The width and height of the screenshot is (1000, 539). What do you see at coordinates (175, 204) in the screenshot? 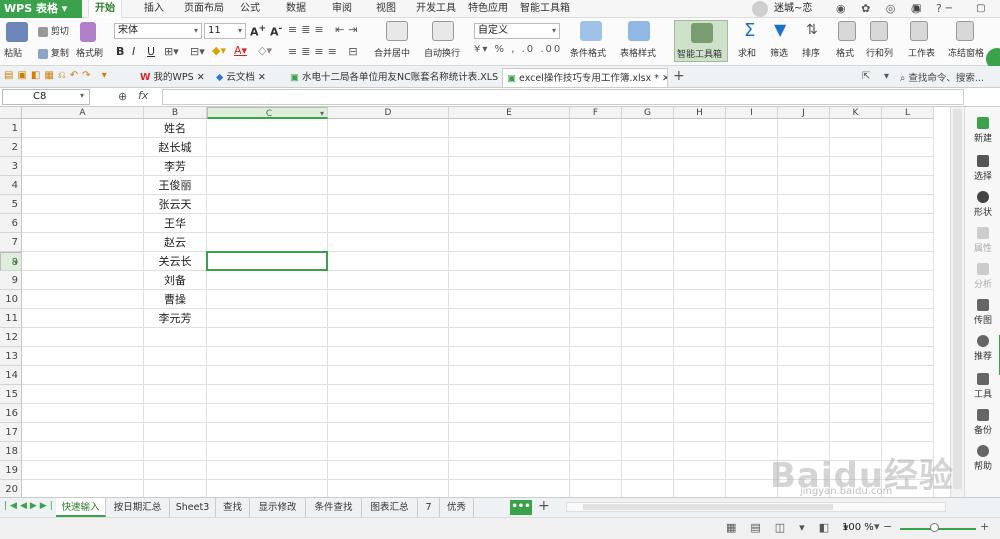
I see `cell-b5: 张云天` at bounding box center [175, 204].